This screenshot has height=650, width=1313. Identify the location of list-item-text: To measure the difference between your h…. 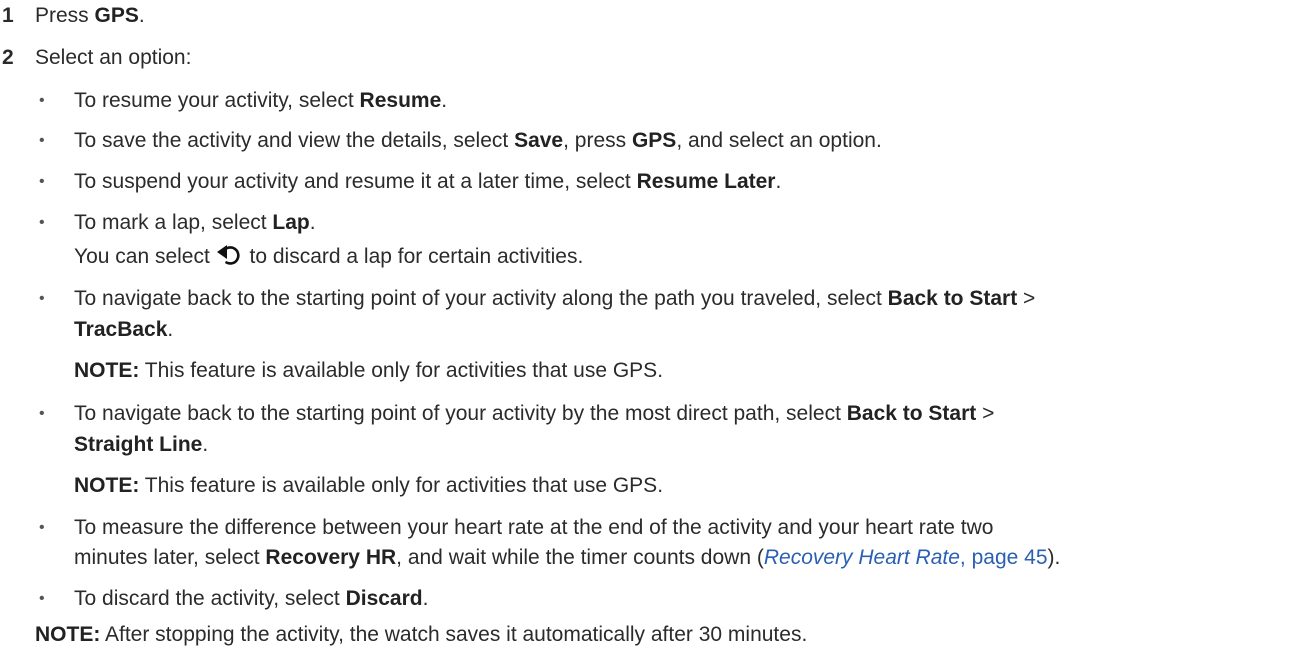
(534, 527).